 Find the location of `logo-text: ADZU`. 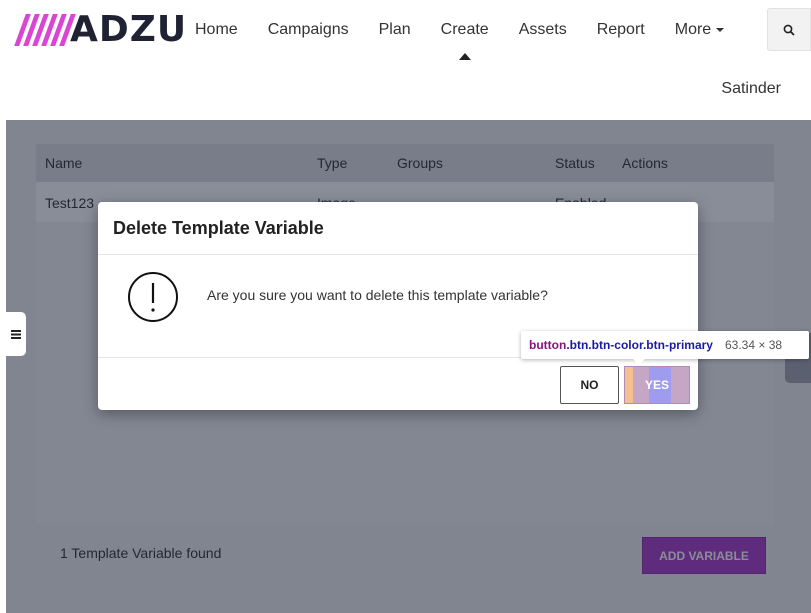

logo-text: ADZU is located at coordinates (129, 29).